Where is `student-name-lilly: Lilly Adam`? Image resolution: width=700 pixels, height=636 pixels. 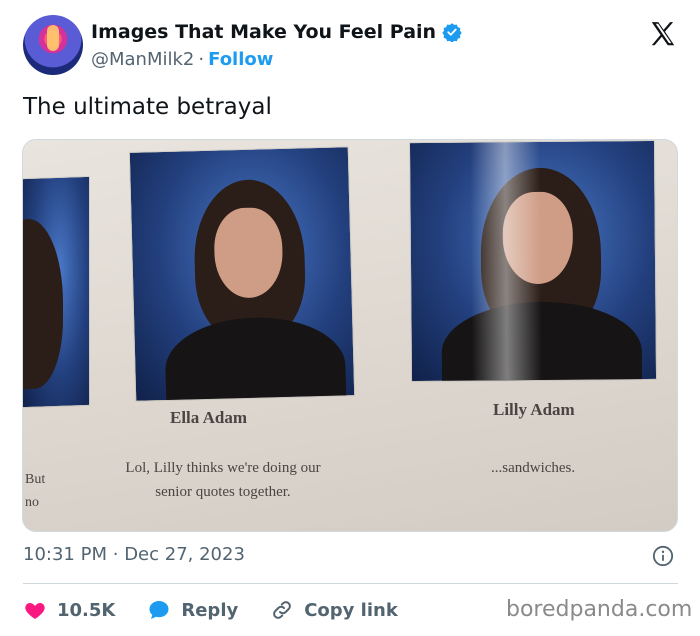
student-name-lilly: Lilly Adam is located at coordinates (534, 409).